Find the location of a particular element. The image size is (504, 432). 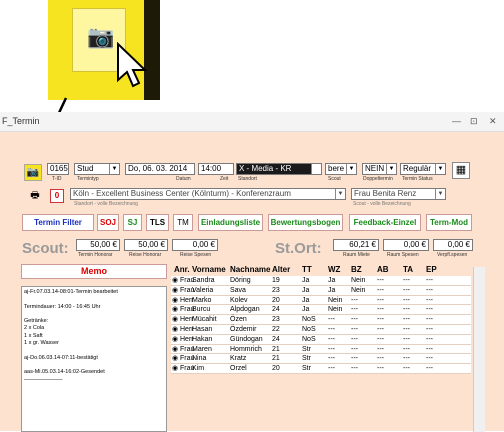

datum-field: Do, 06. 03. 2014 is located at coordinates (160, 169).